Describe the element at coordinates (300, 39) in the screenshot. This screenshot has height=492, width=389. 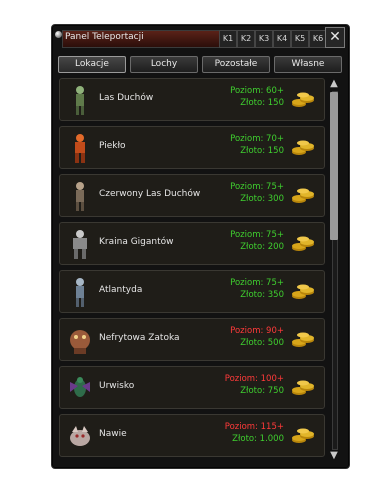
I see `k-tab-5: K5` at that location.